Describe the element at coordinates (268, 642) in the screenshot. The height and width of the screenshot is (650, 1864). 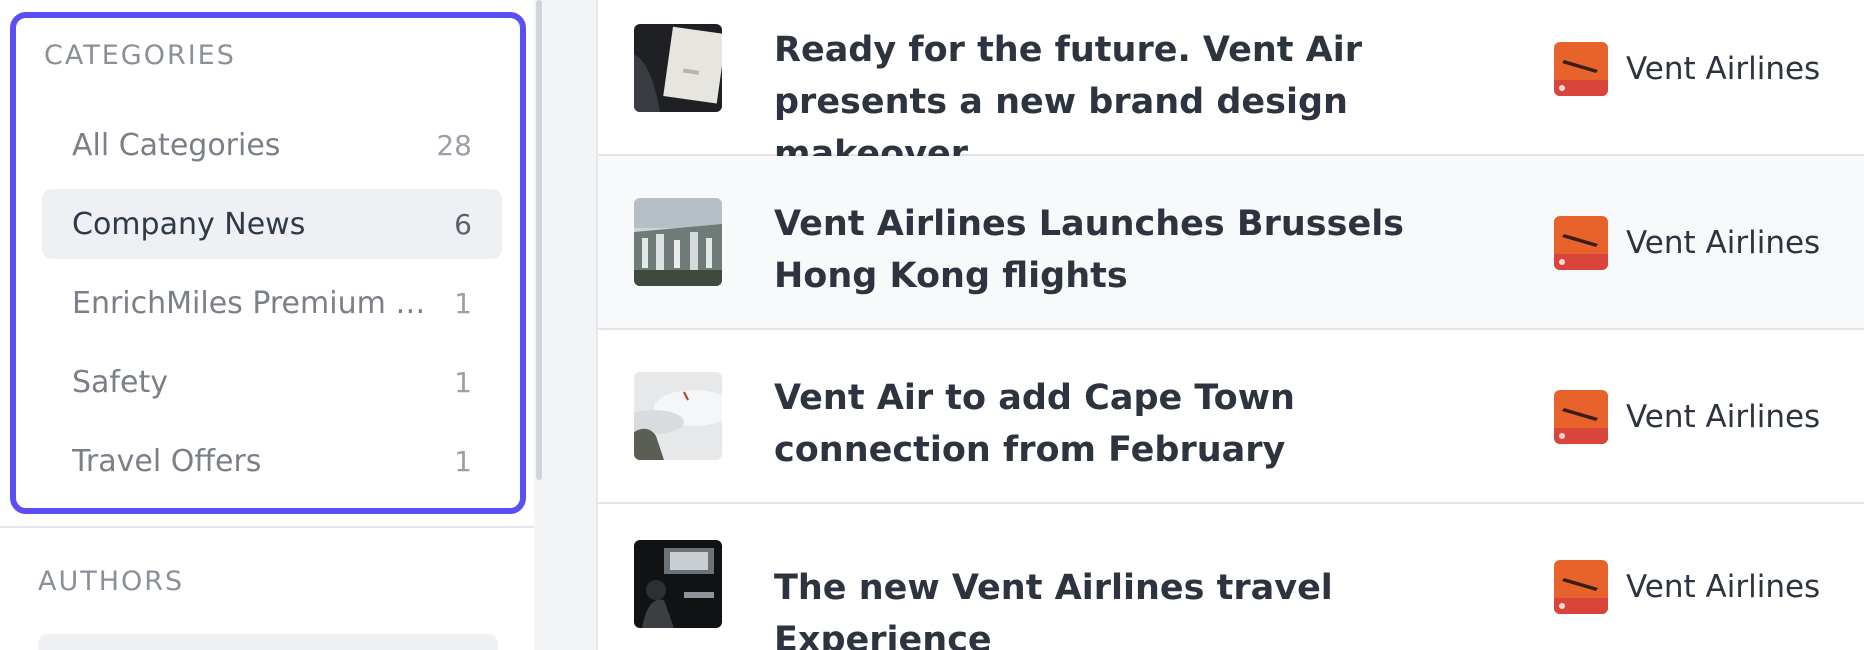
I see `author-item` at that location.